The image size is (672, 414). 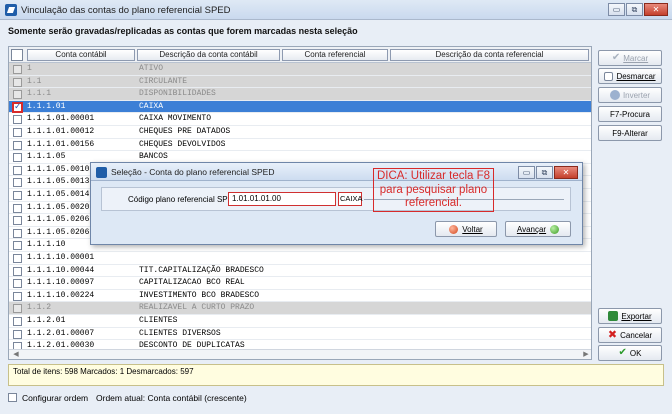 I want to click on dialog-window-controls: ▭ ⧉ ✕, so click(x=547, y=172).